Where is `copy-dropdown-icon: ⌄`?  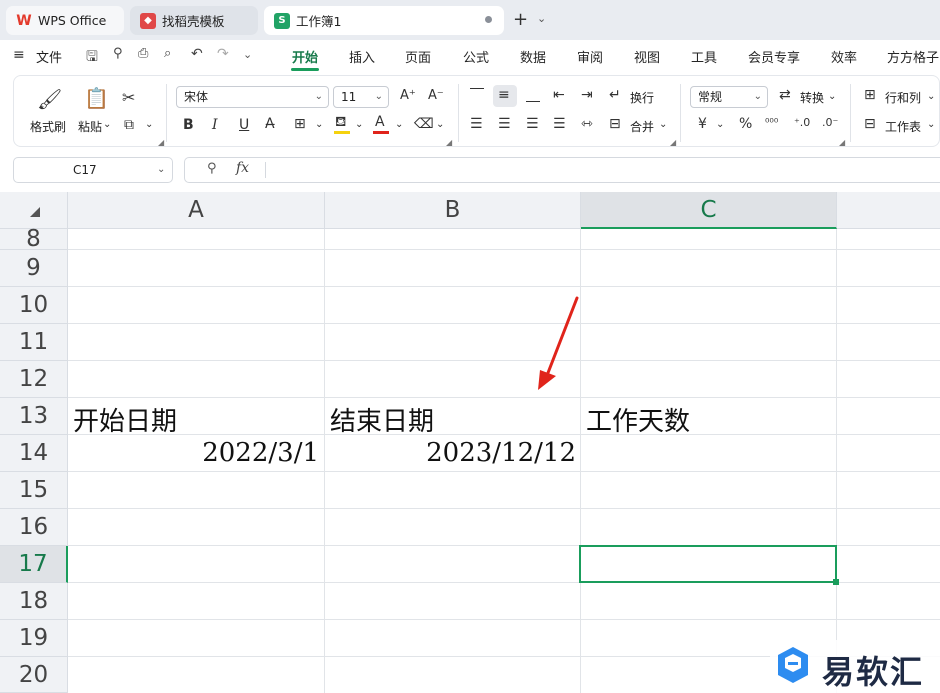 copy-dropdown-icon: ⌄ is located at coordinates (149, 124).